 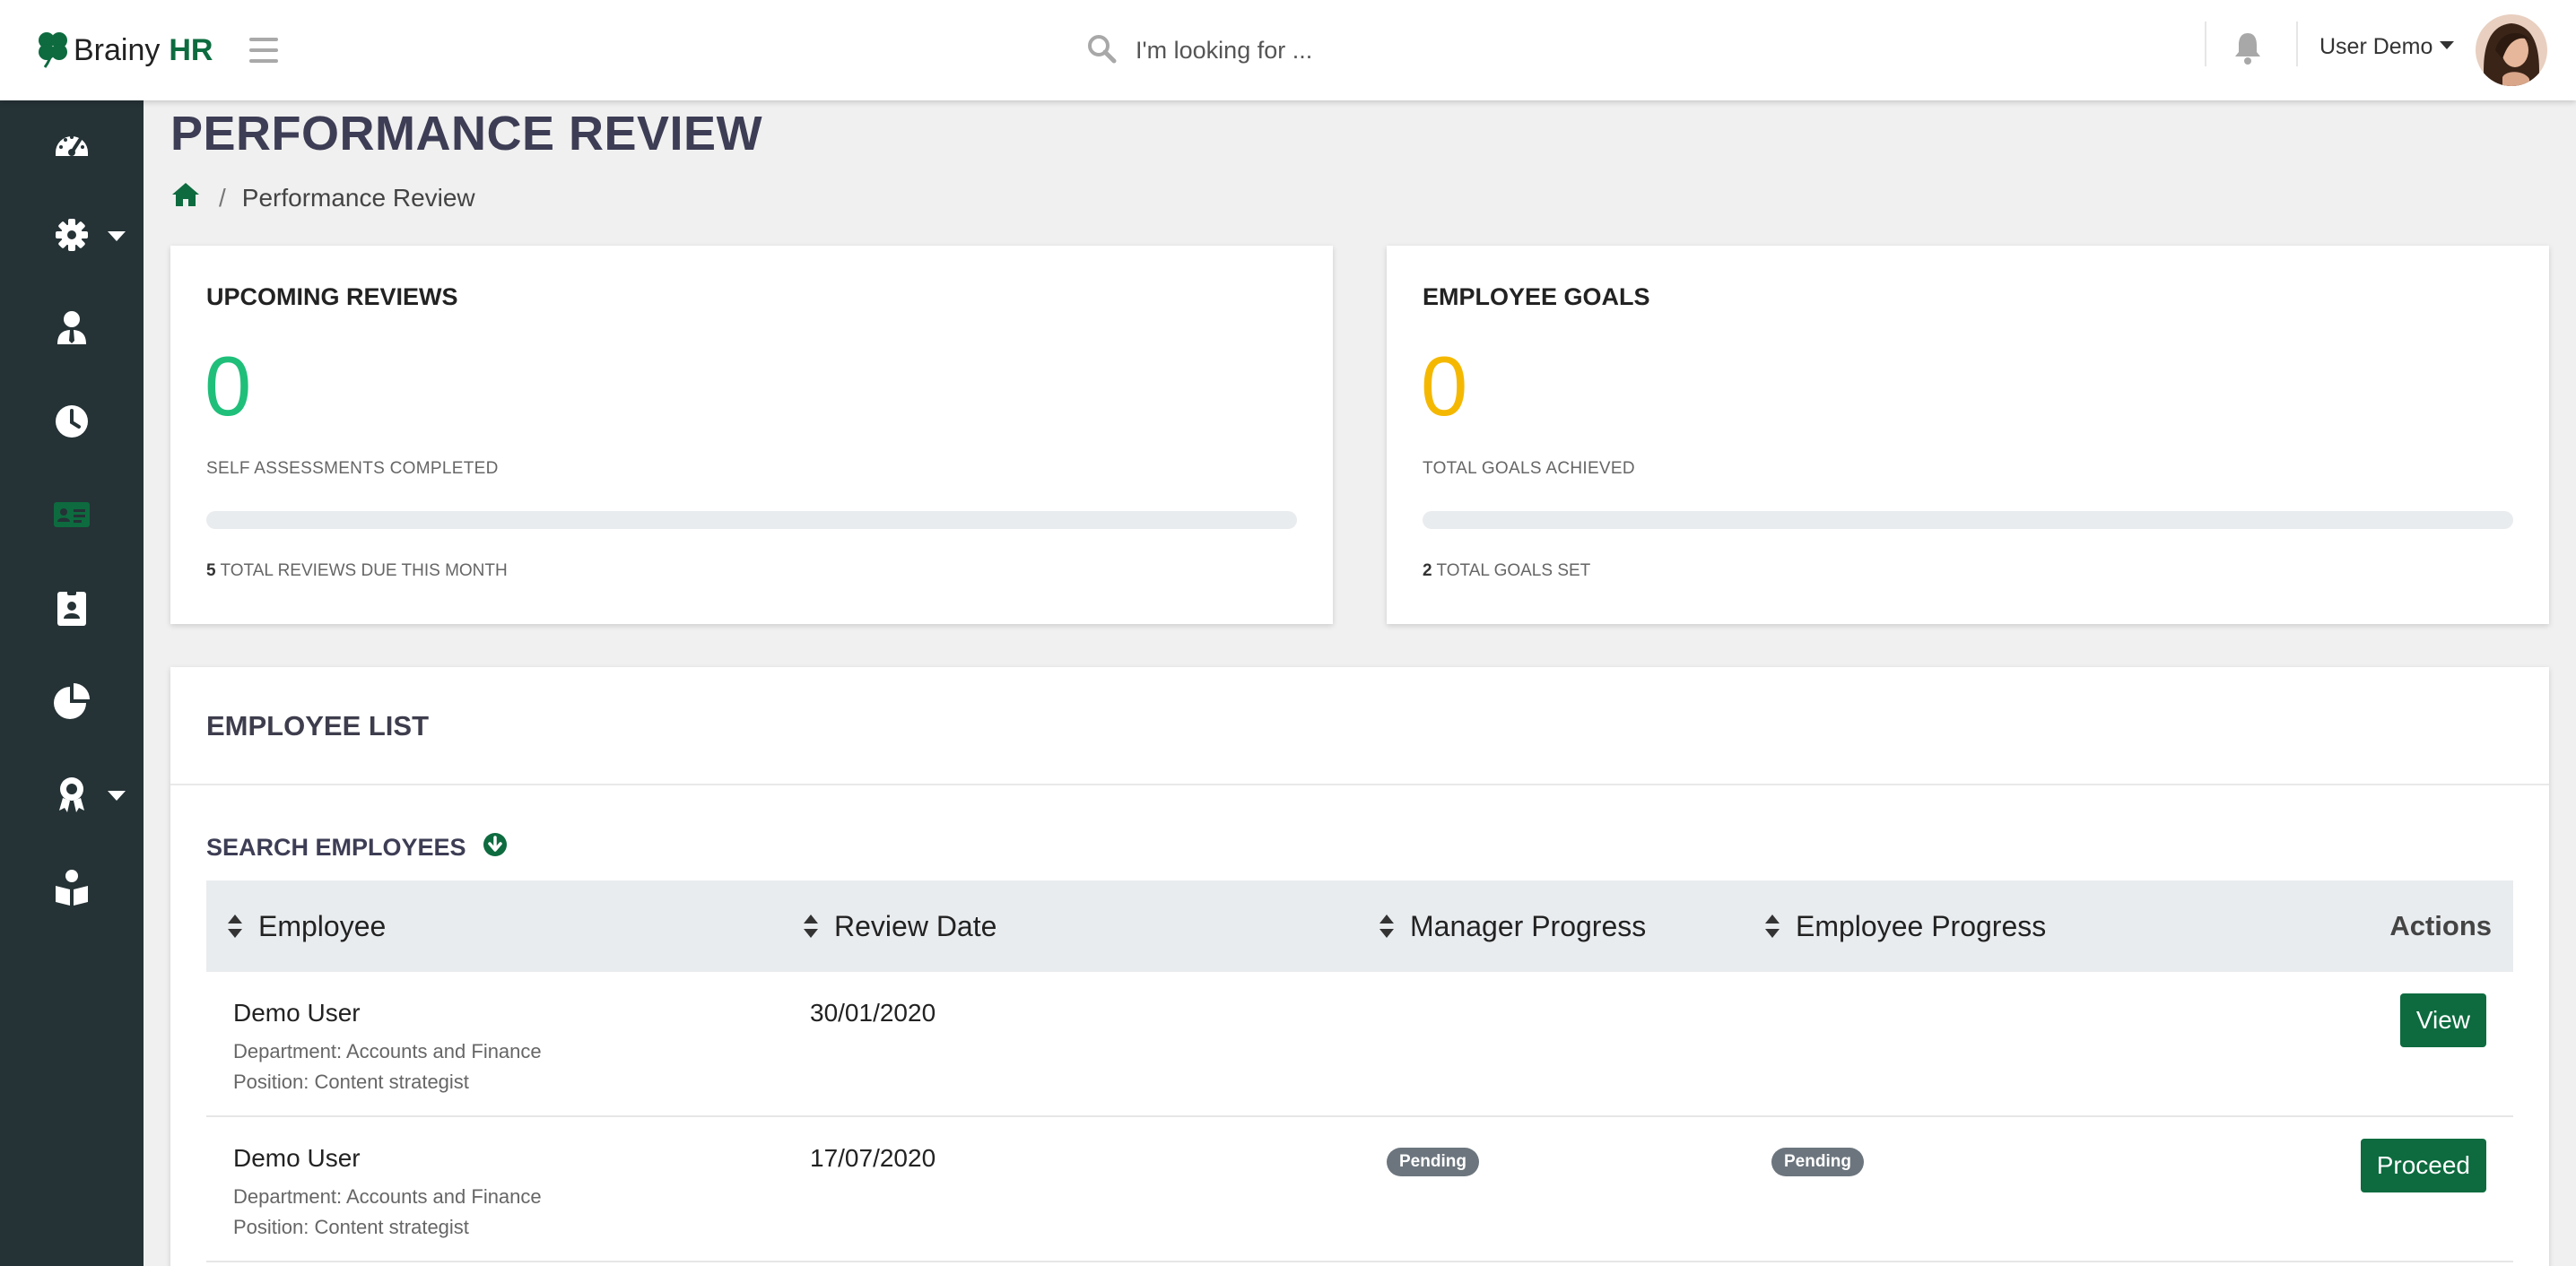 I want to click on reviews-progress-bar, so click(x=751, y=520).